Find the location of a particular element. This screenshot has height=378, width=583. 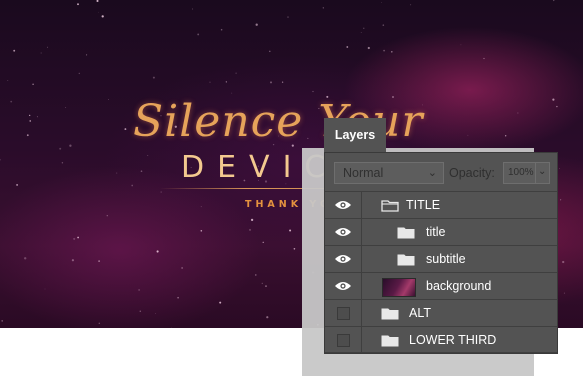

layer-row-subtitle: subtitle is located at coordinates (441, 258).